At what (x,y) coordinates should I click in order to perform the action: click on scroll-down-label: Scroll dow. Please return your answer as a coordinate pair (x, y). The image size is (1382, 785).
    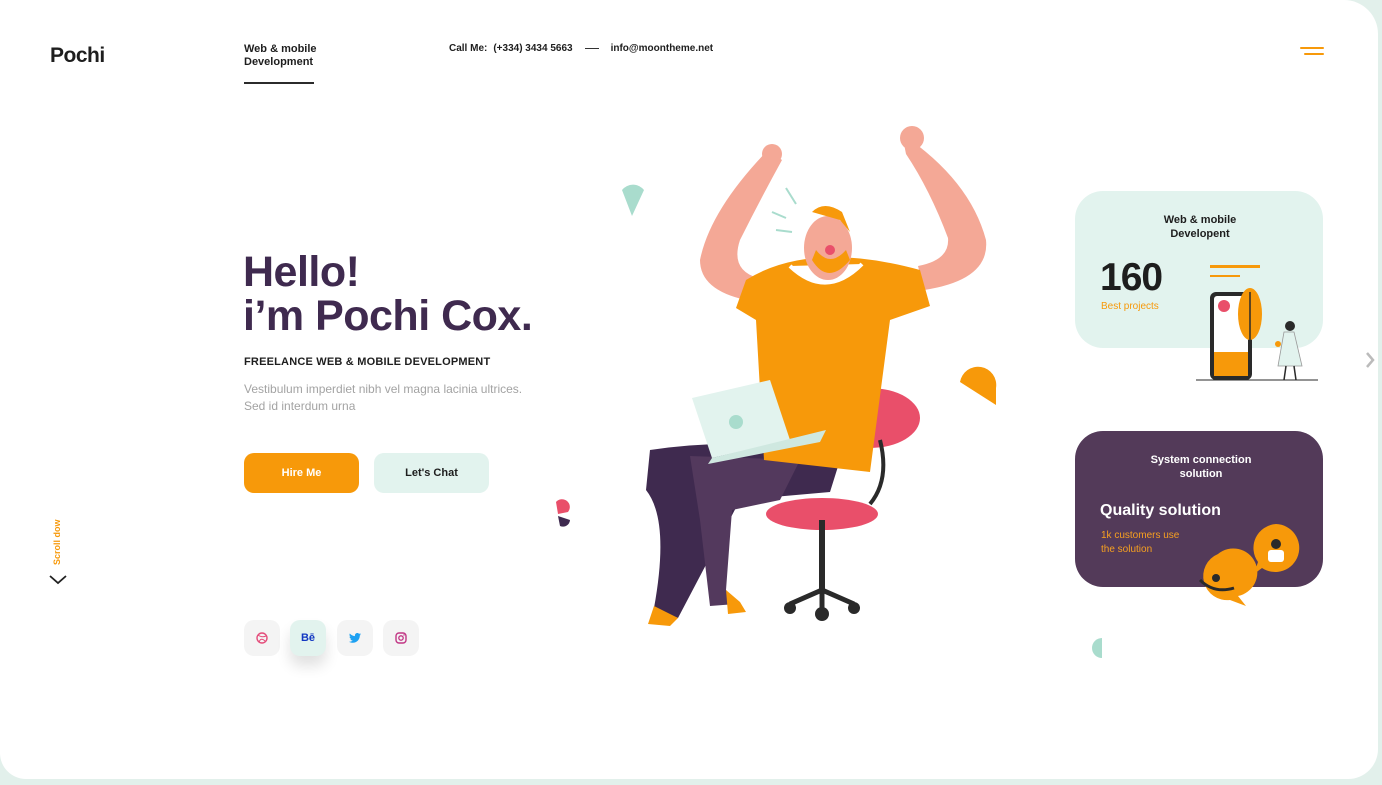
    Looking at the image, I should click on (59, 538).